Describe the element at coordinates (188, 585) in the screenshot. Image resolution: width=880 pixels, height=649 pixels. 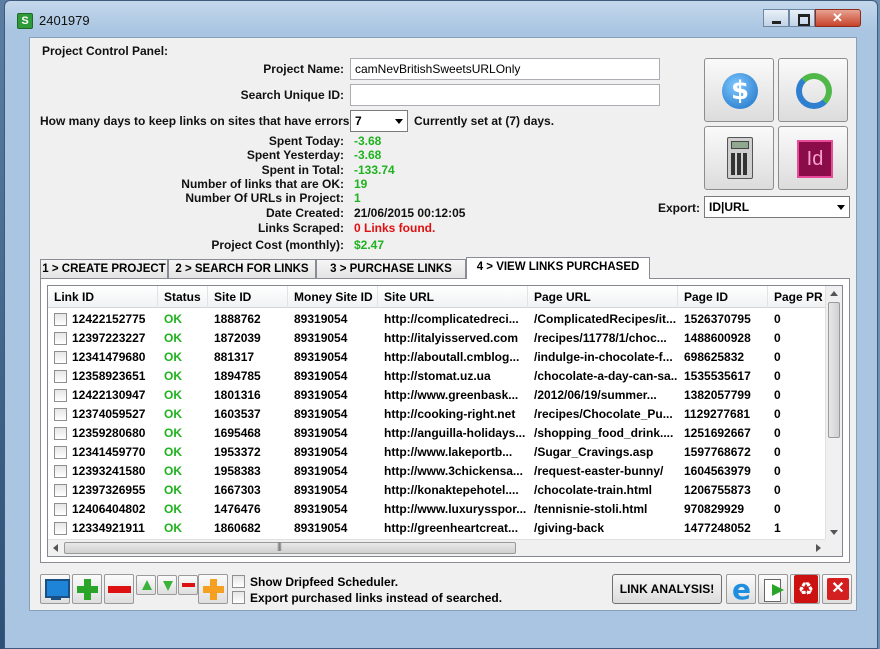
I see `small-remove-button` at that location.